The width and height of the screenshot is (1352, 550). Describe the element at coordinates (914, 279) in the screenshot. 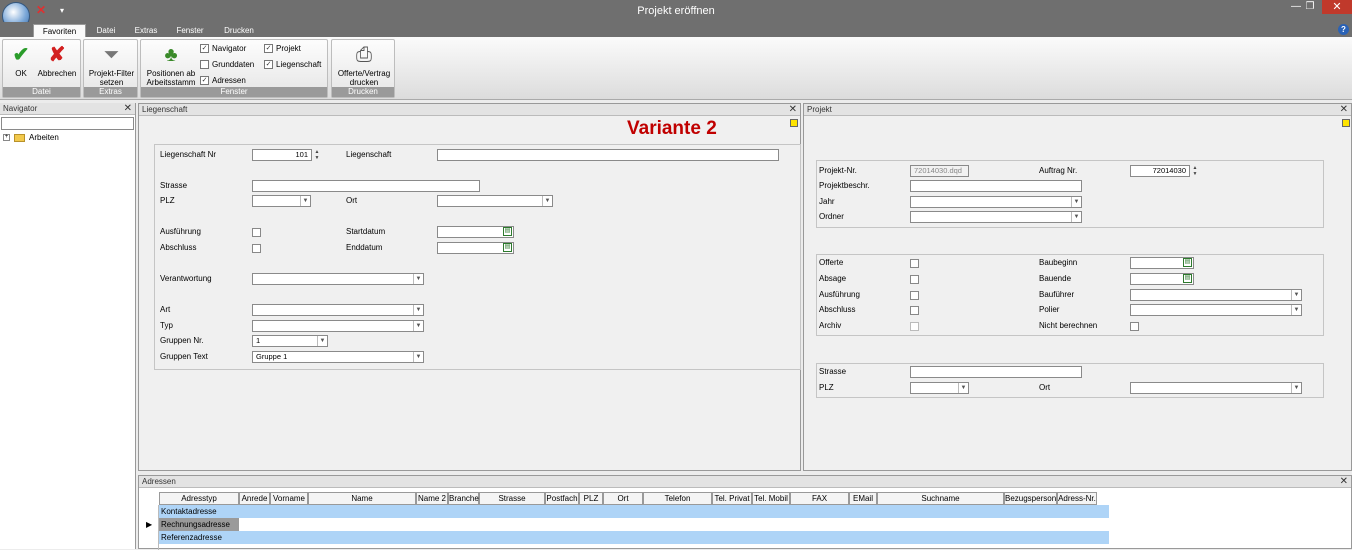

I see `absage-checkbox` at that location.